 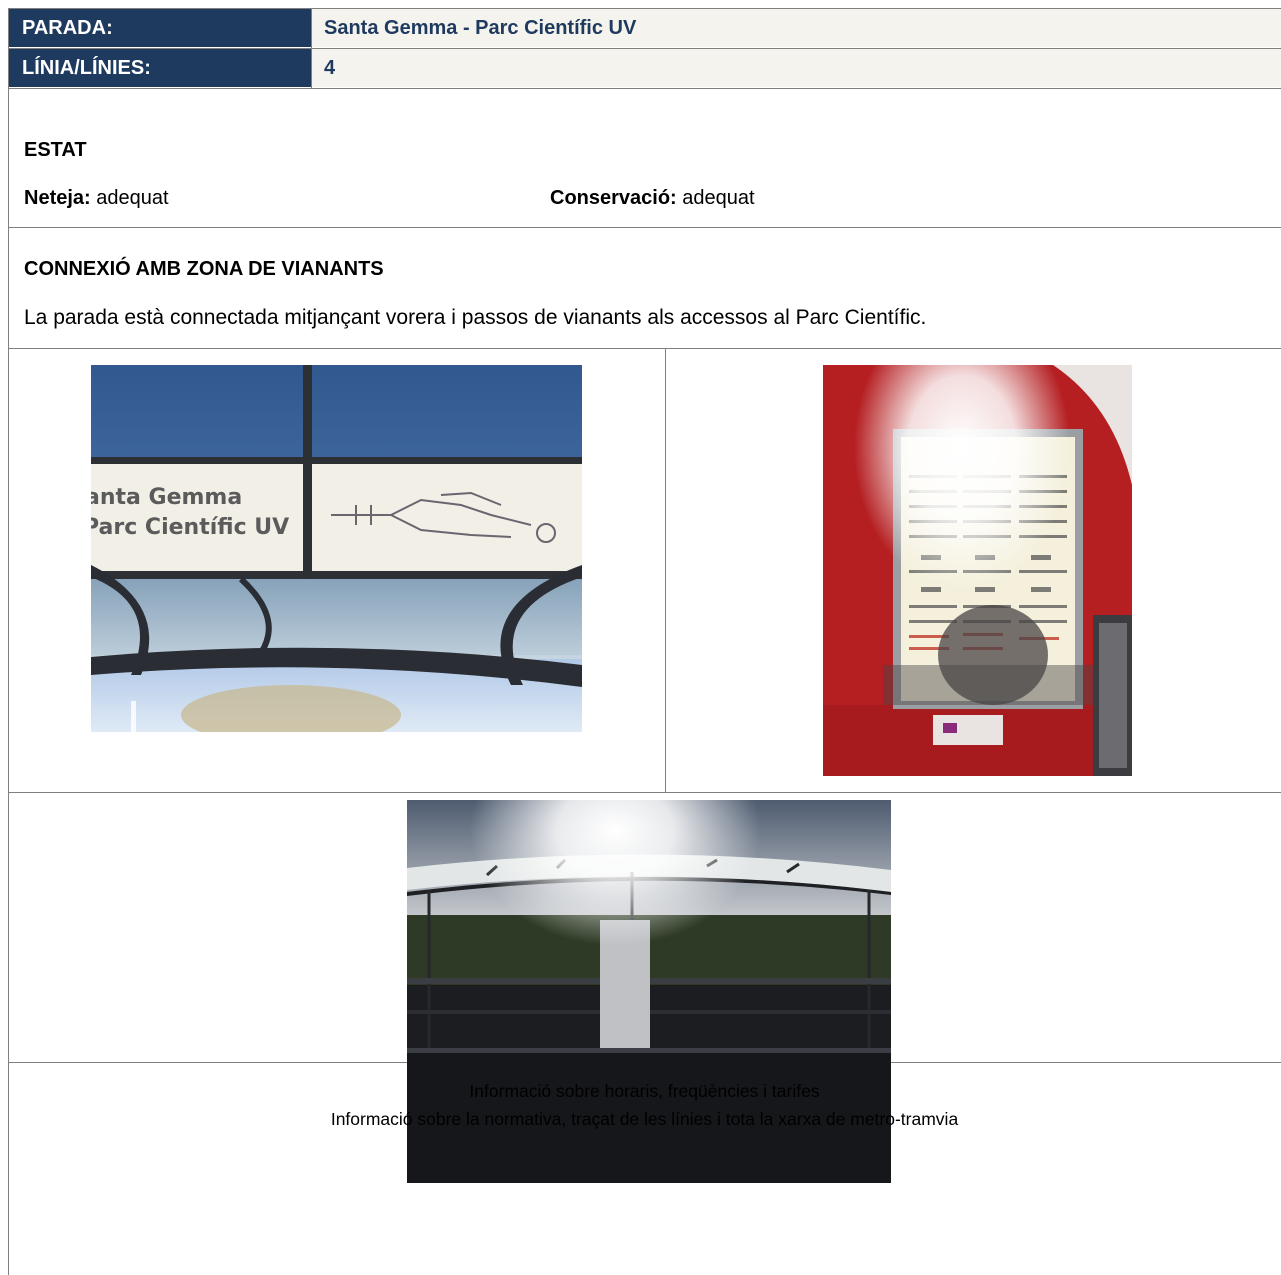 I want to click on divider-header-bottom, so click(x=644, y=88).